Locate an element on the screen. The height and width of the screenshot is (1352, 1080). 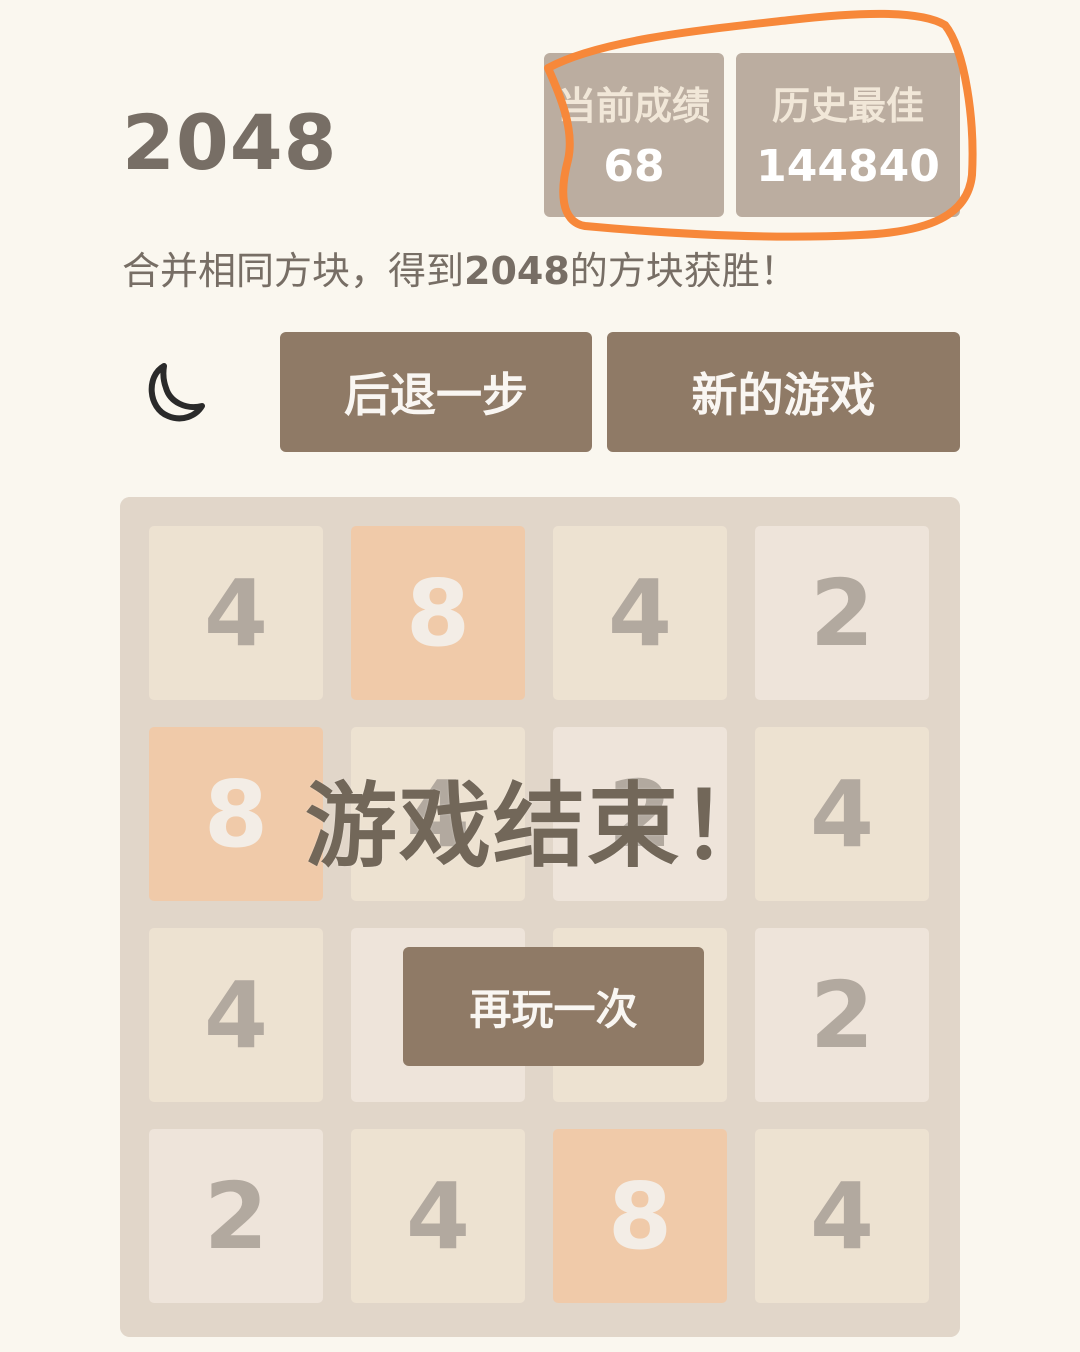
best-score-box: 历史最佳 144840 is located at coordinates (848, 135).